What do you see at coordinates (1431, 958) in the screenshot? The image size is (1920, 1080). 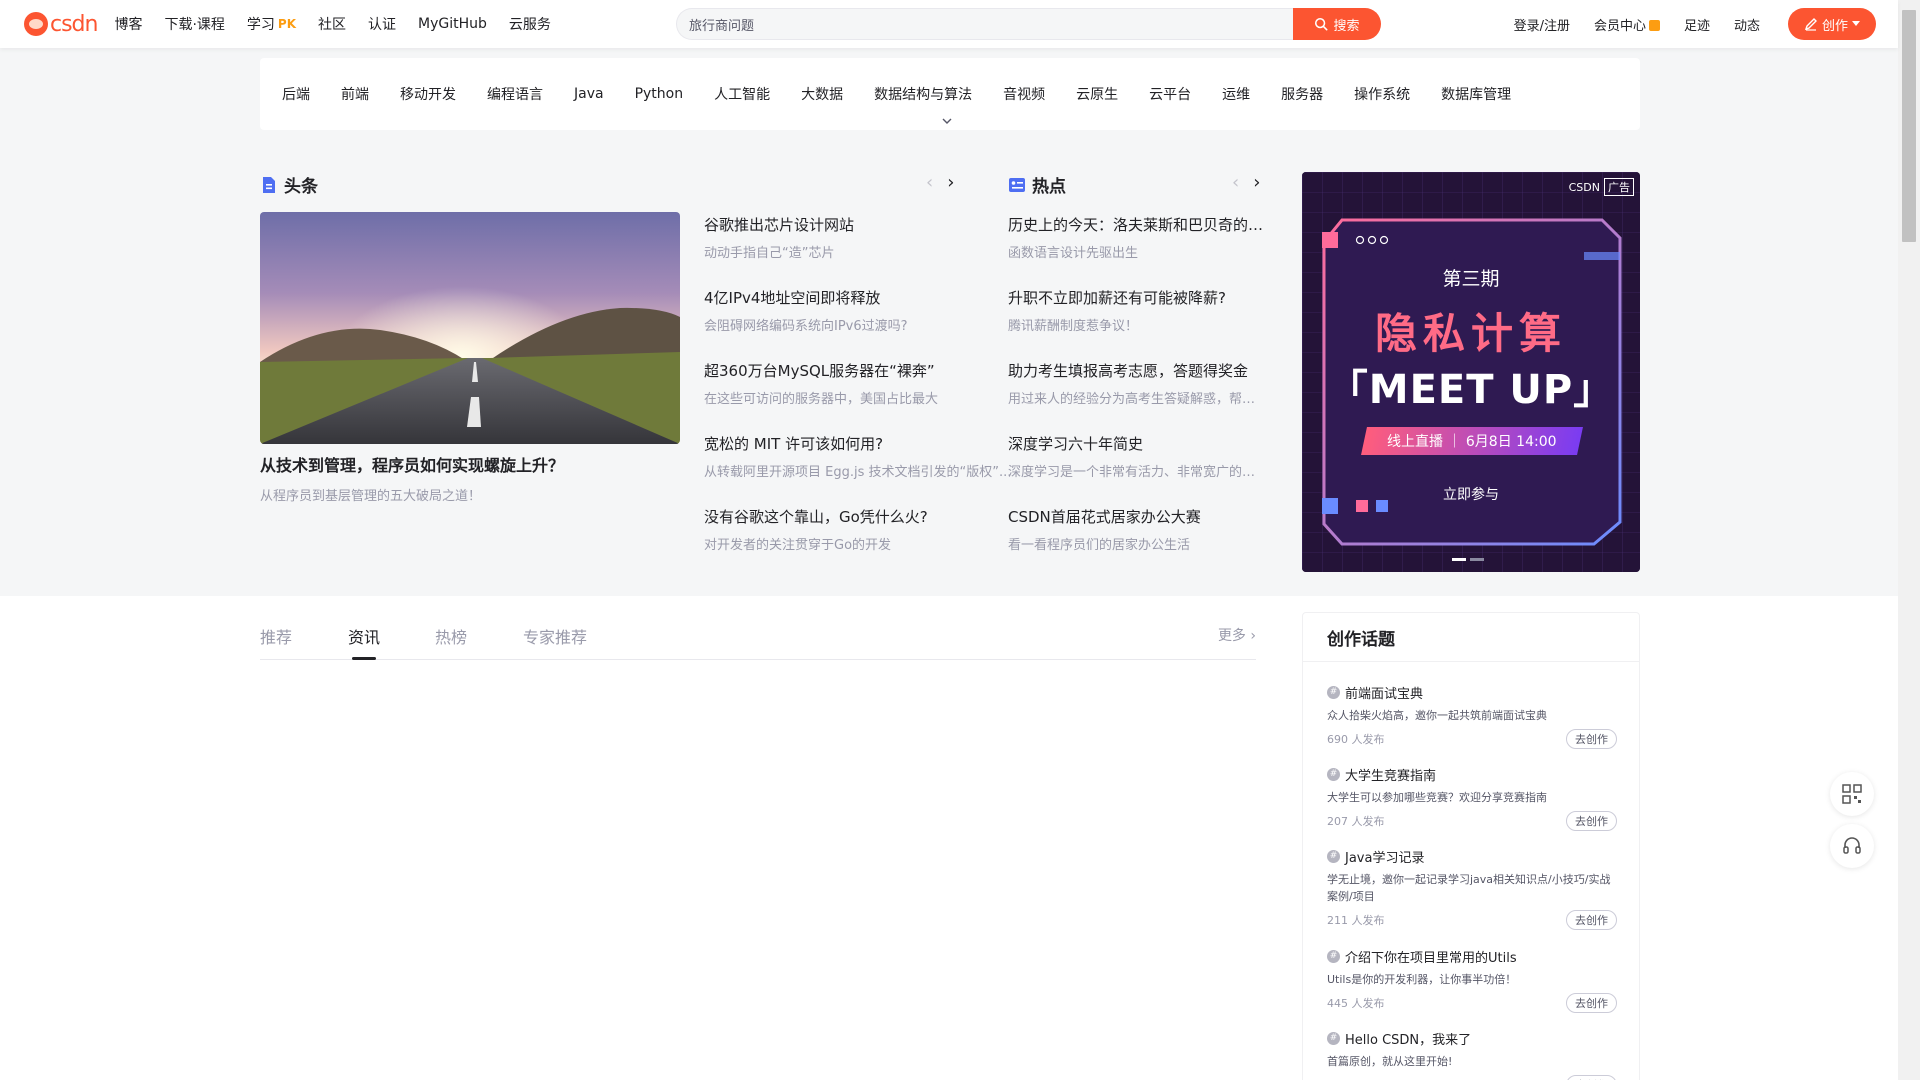 I see `topic-name-label: 介绍下你在项目里常用的Utils` at bounding box center [1431, 958].